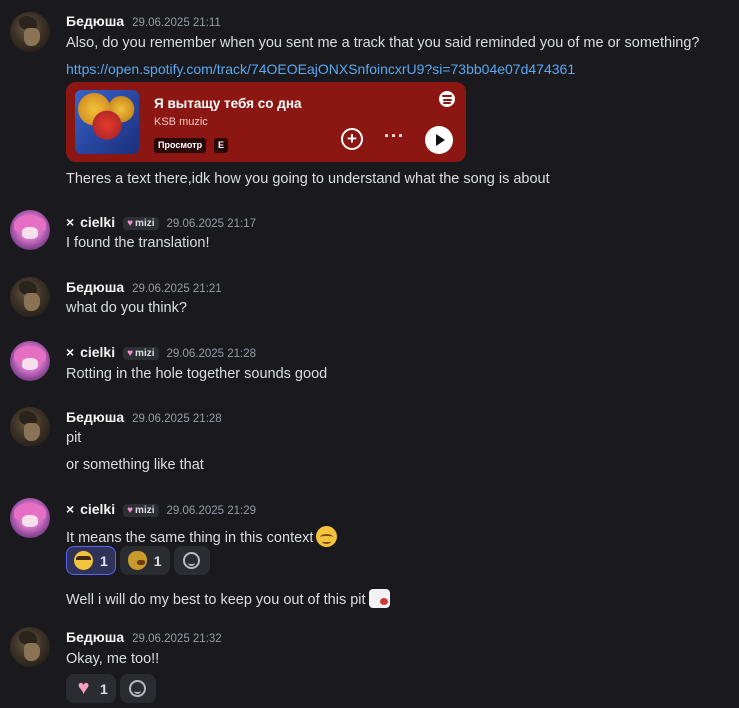 Image resolution: width=739 pixels, height=708 pixels. What do you see at coordinates (177, 289) in the screenshot?
I see `message-timestamp: 29.06.2025 21:21` at bounding box center [177, 289].